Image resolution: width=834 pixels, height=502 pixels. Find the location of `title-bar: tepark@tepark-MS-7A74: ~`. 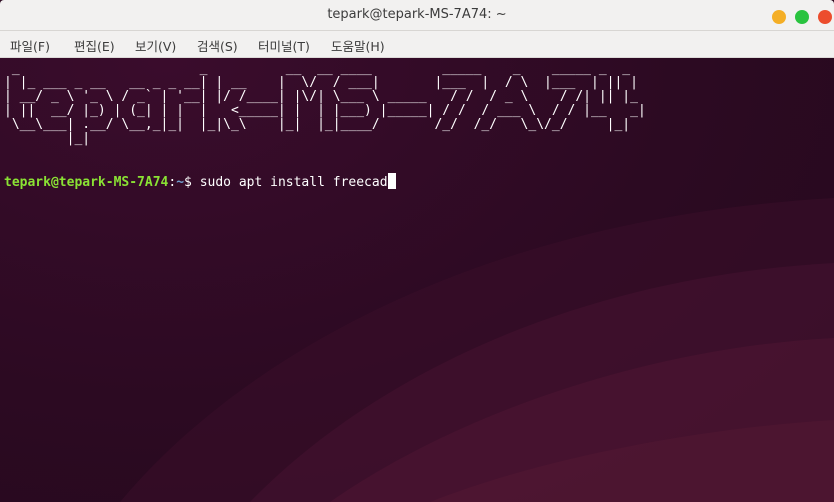

title-bar: tepark@tepark-MS-7A74: ~ is located at coordinates (417, 15).